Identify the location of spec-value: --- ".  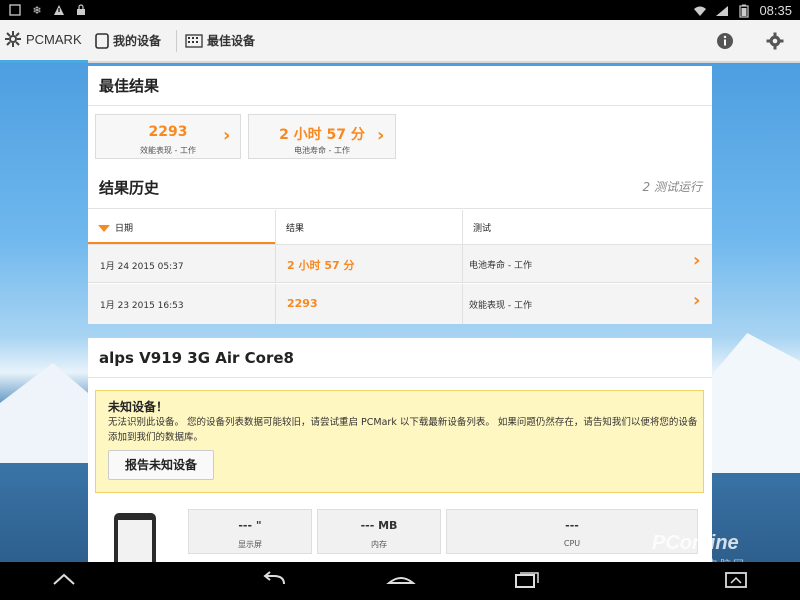
(250, 525).